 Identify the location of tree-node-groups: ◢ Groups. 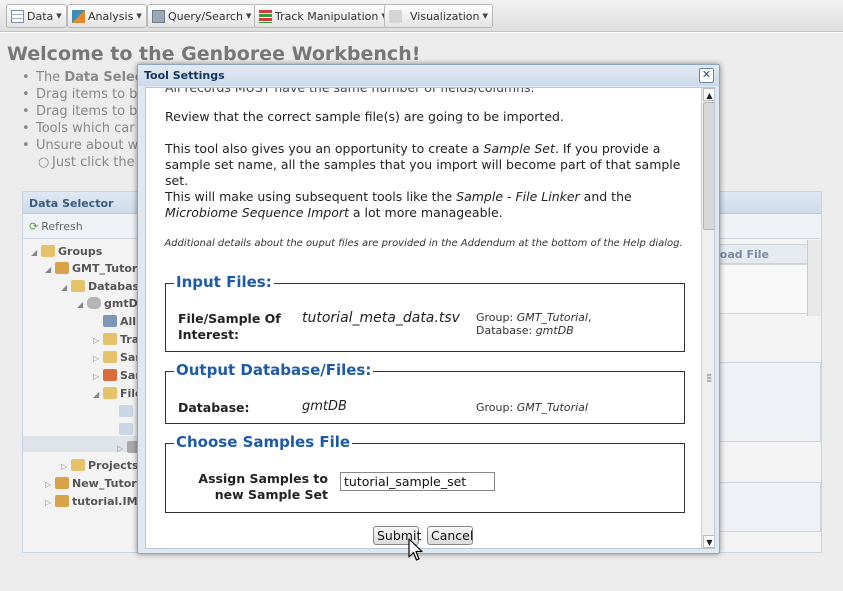
(66, 252).